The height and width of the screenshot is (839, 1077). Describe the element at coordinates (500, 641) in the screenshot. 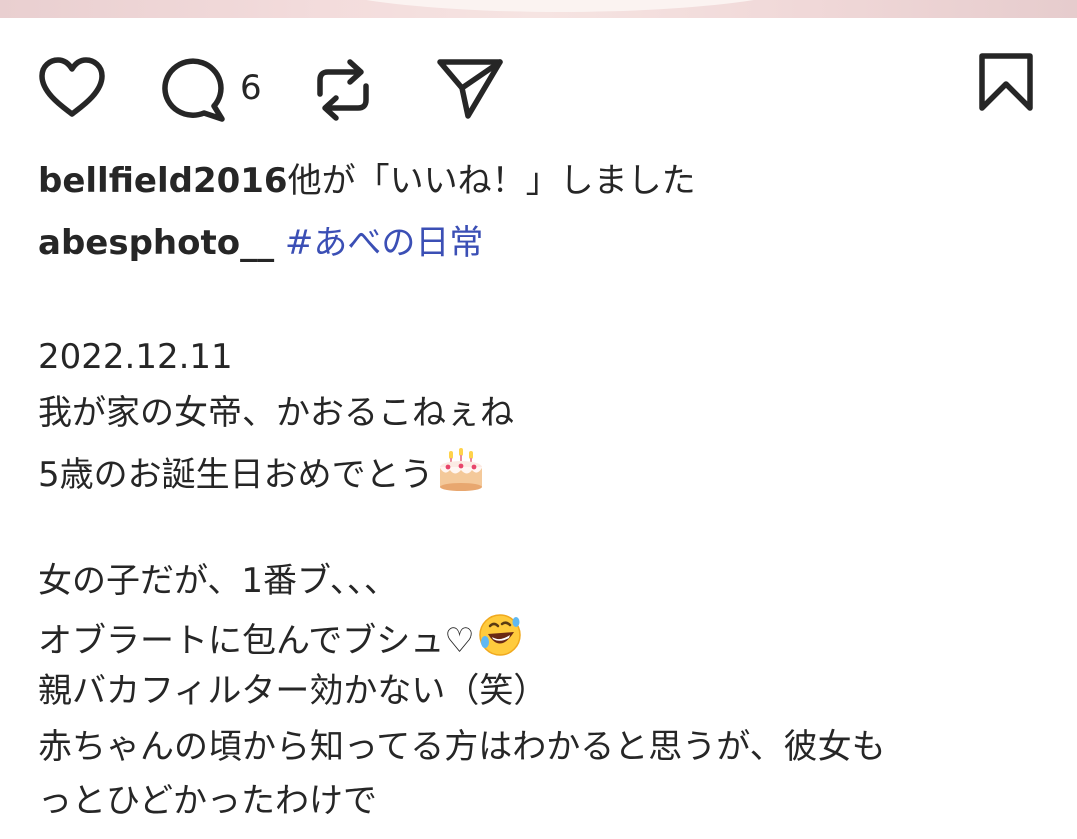

I see `rolling-laughing-emoji` at that location.